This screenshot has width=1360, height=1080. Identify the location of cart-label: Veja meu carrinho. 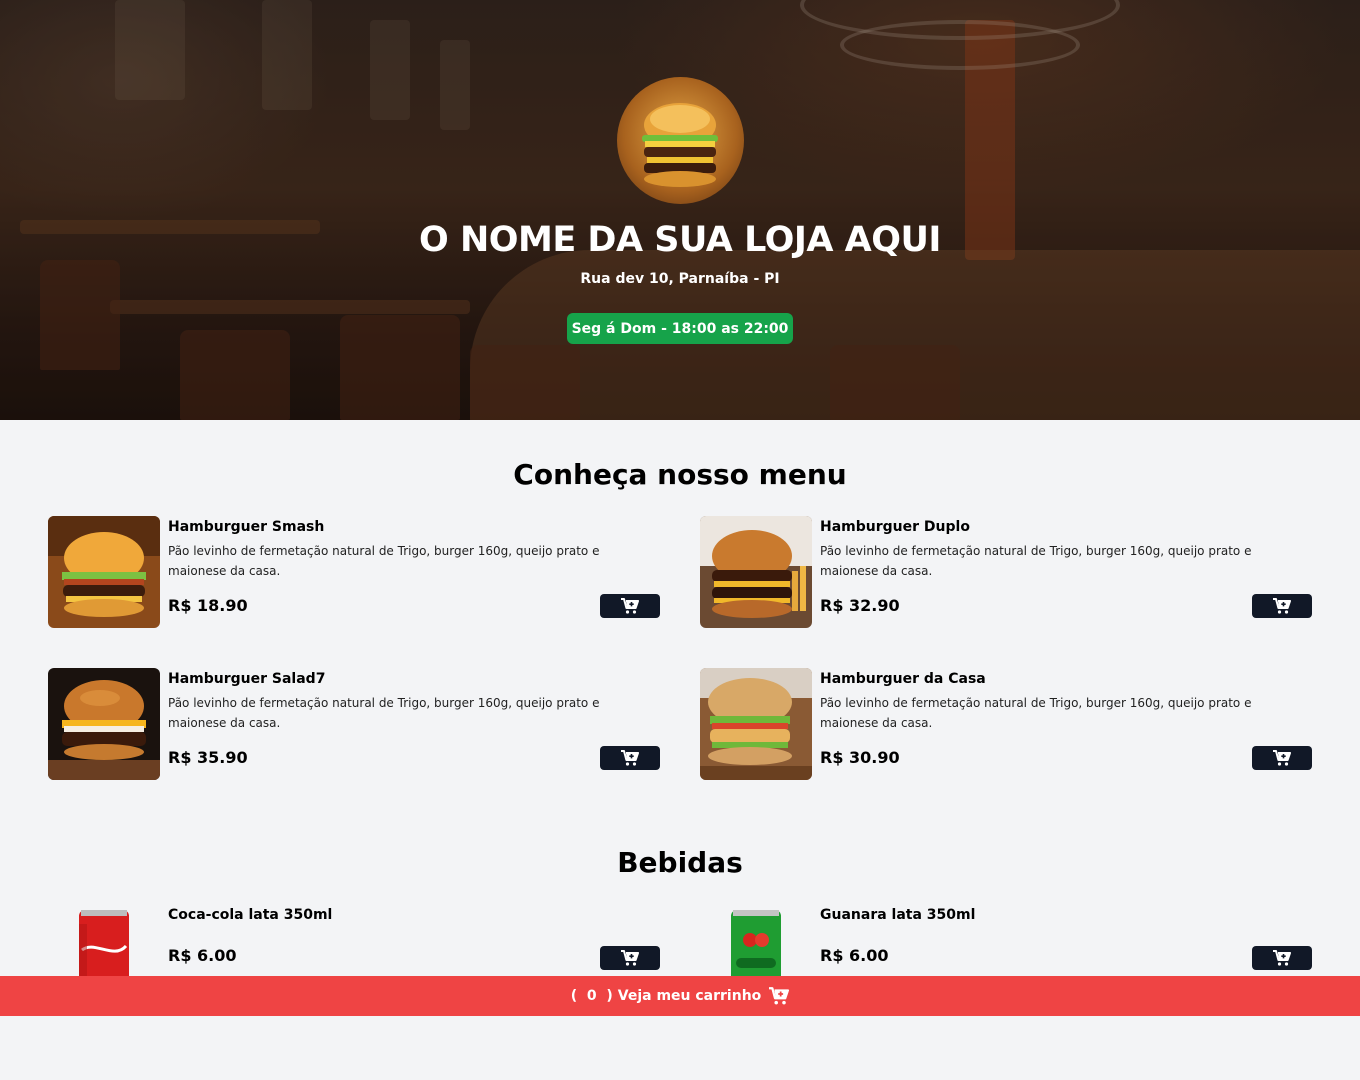
(689, 996).